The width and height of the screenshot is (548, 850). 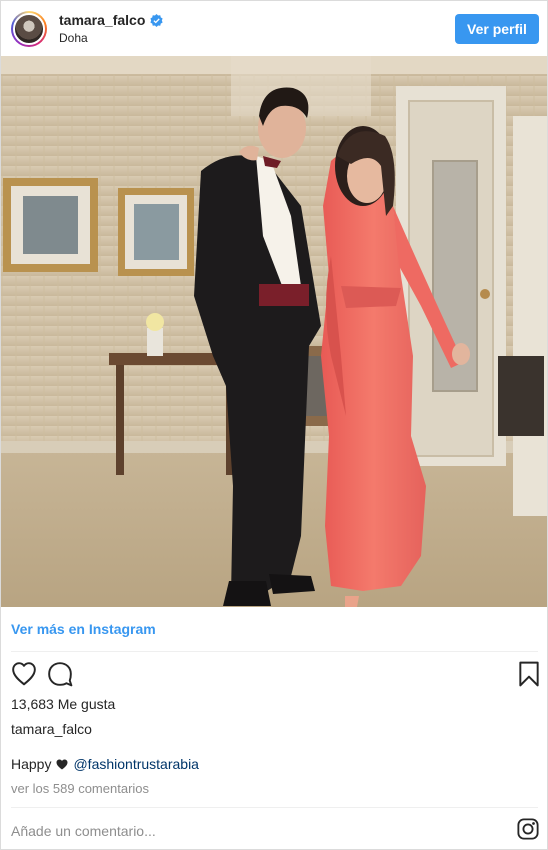 What do you see at coordinates (29, 28) in the screenshot?
I see `avatar` at bounding box center [29, 28].